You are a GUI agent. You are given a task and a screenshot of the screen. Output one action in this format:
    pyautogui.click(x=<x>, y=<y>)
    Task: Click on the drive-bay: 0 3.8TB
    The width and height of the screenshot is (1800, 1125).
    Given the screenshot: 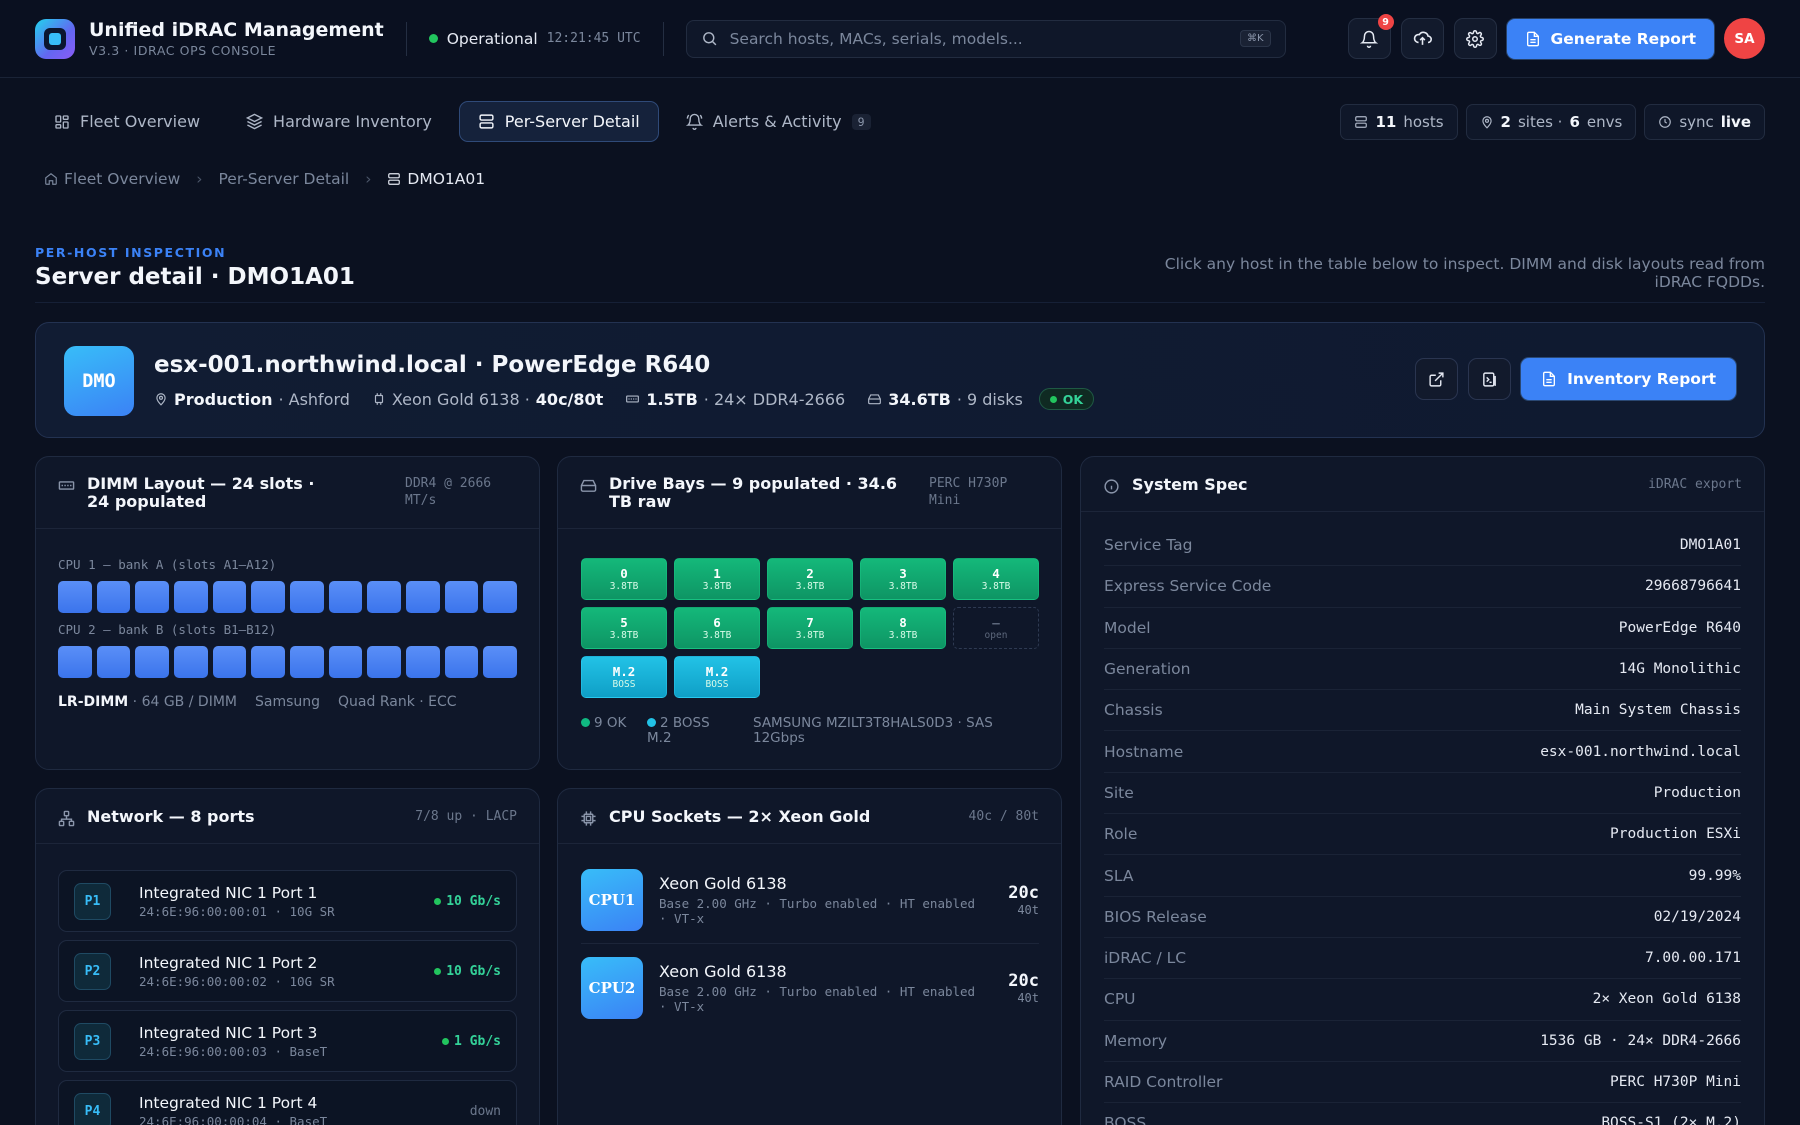 What is the action you would take?
    pyautogui.click(x=624, y=579)
    